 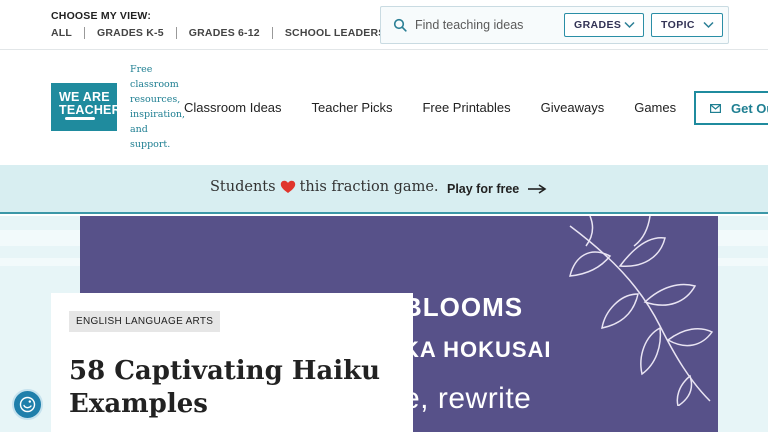 What do you see at coordinates (101, 16) in the screenshot?
I see `choose-view-label: CHOOSE MY VIEW:` at bounding box center [101, 16].